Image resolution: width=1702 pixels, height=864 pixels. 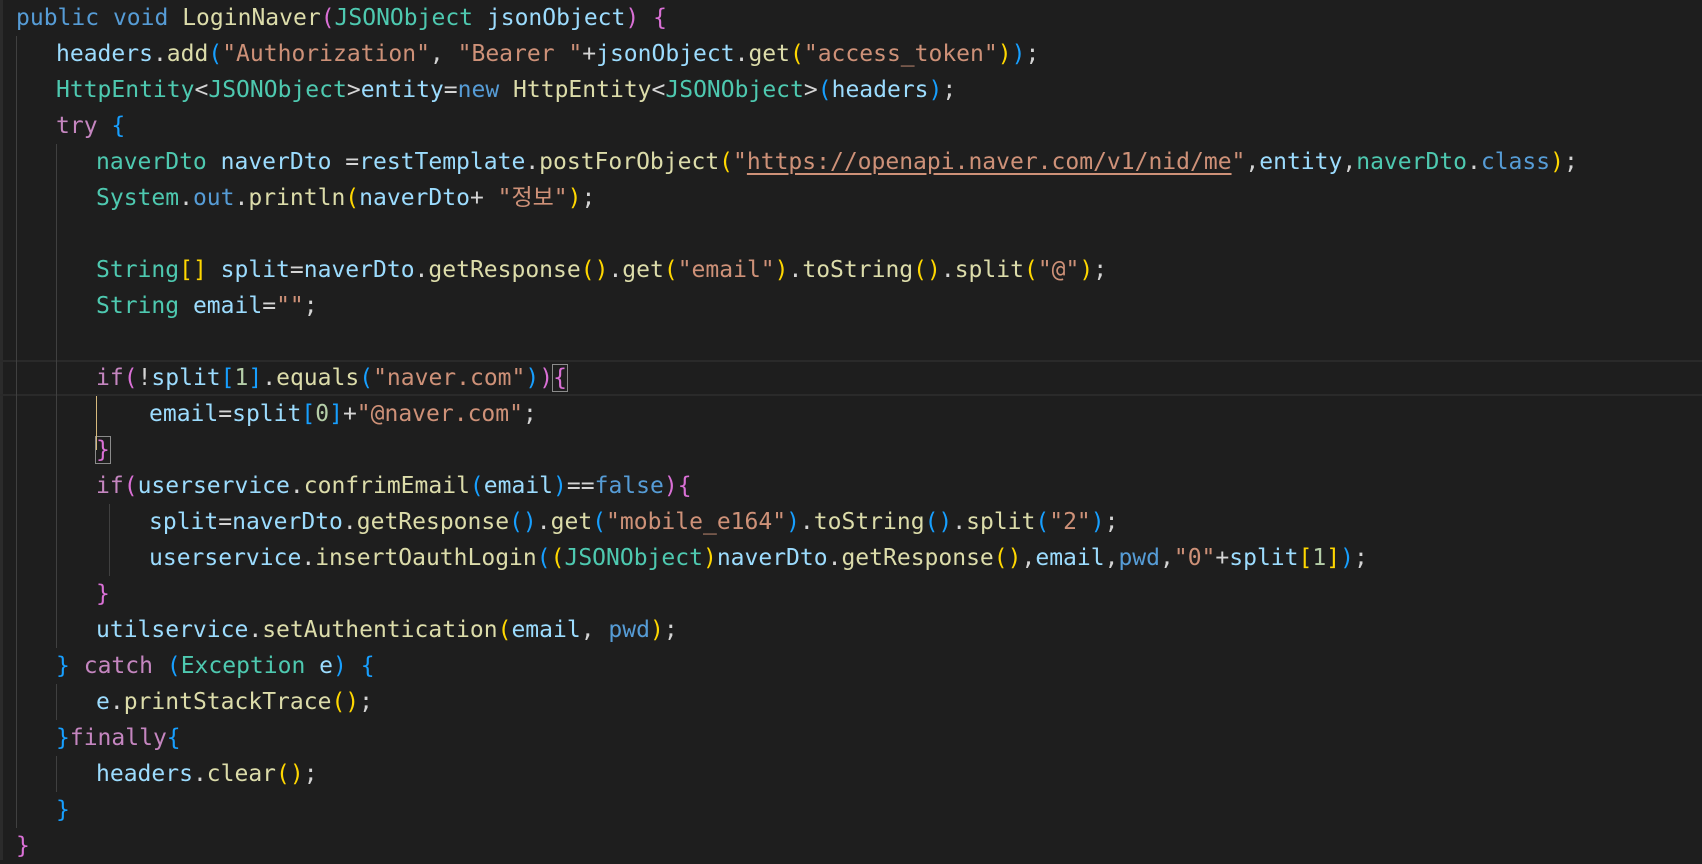 What do you see at coordinates (1515, 162) in the screenshot?
I see `code-token: class` at bounding box center [1515, 162].